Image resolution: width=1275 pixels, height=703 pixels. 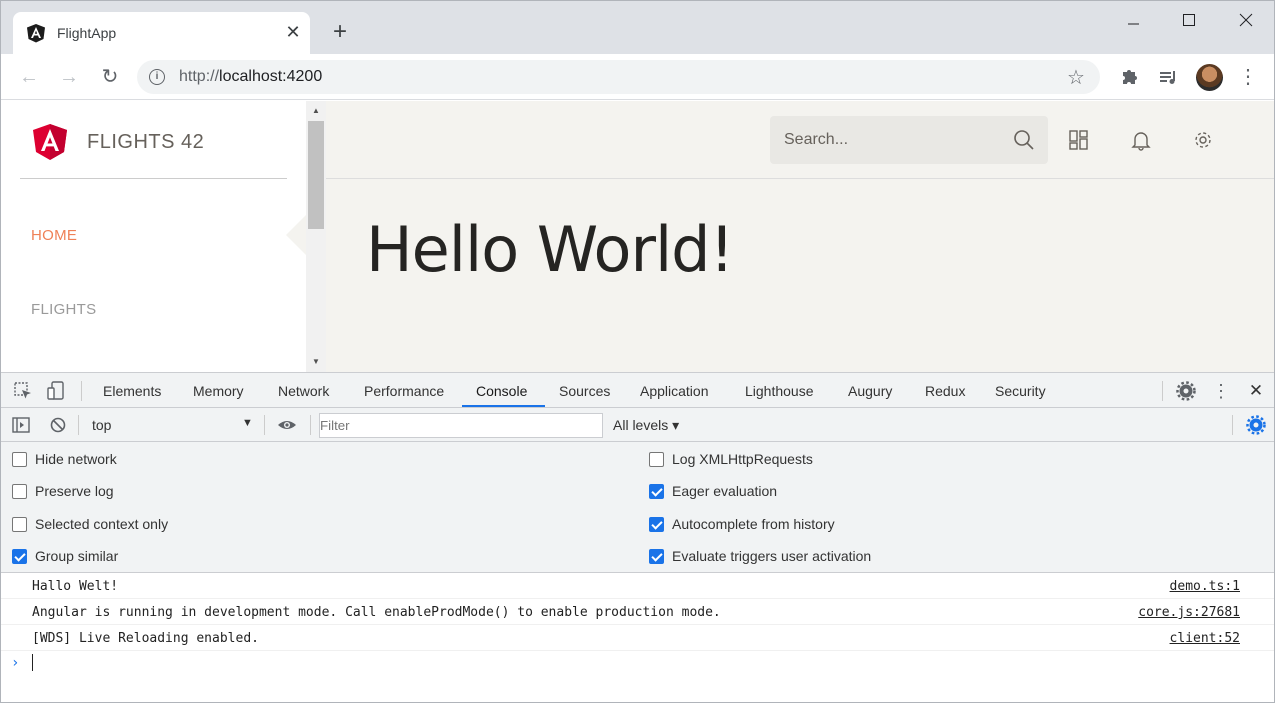 I want to click on site-info-icon: i, so click(x=157, y=77).